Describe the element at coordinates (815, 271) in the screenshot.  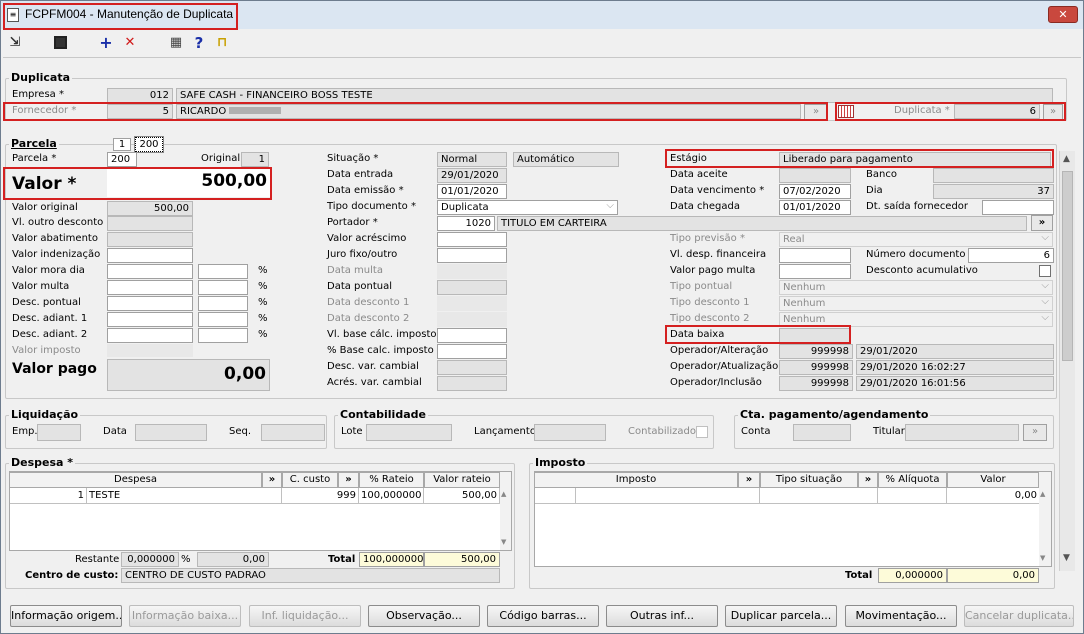
I see `valor-pago-multa-field` at that location.